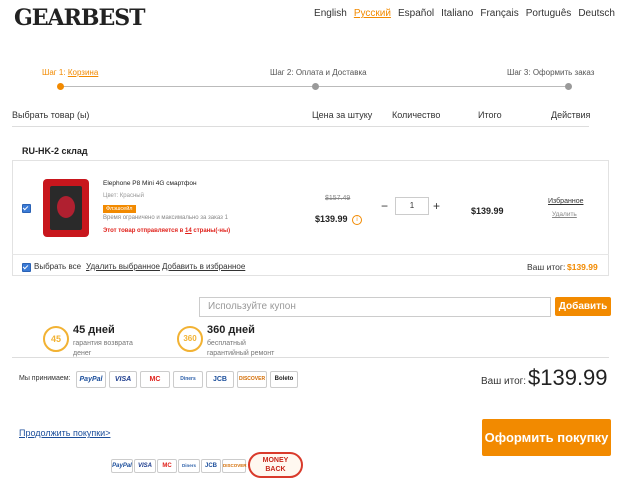 The width and height of the screenshot is (625, 479). I want to click on gearbest-logo: GEARBEST, so click(80, 18).